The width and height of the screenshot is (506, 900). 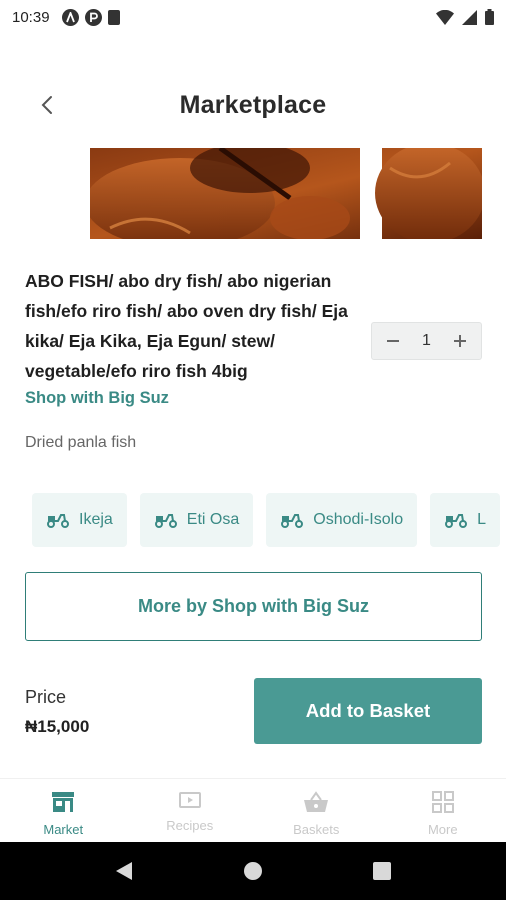 I want to click on product-image, so click(x=286, y=193).